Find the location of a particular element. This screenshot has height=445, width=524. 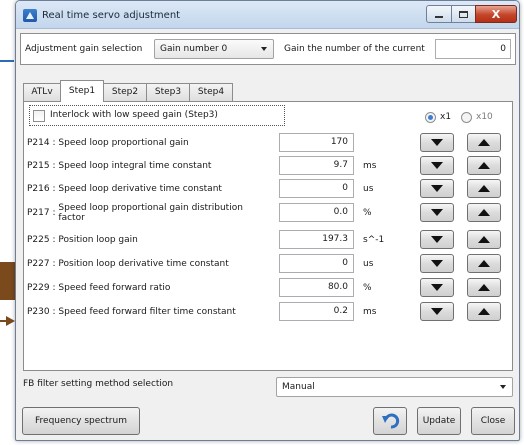

minimize-button is located at coordinates (439, 14).